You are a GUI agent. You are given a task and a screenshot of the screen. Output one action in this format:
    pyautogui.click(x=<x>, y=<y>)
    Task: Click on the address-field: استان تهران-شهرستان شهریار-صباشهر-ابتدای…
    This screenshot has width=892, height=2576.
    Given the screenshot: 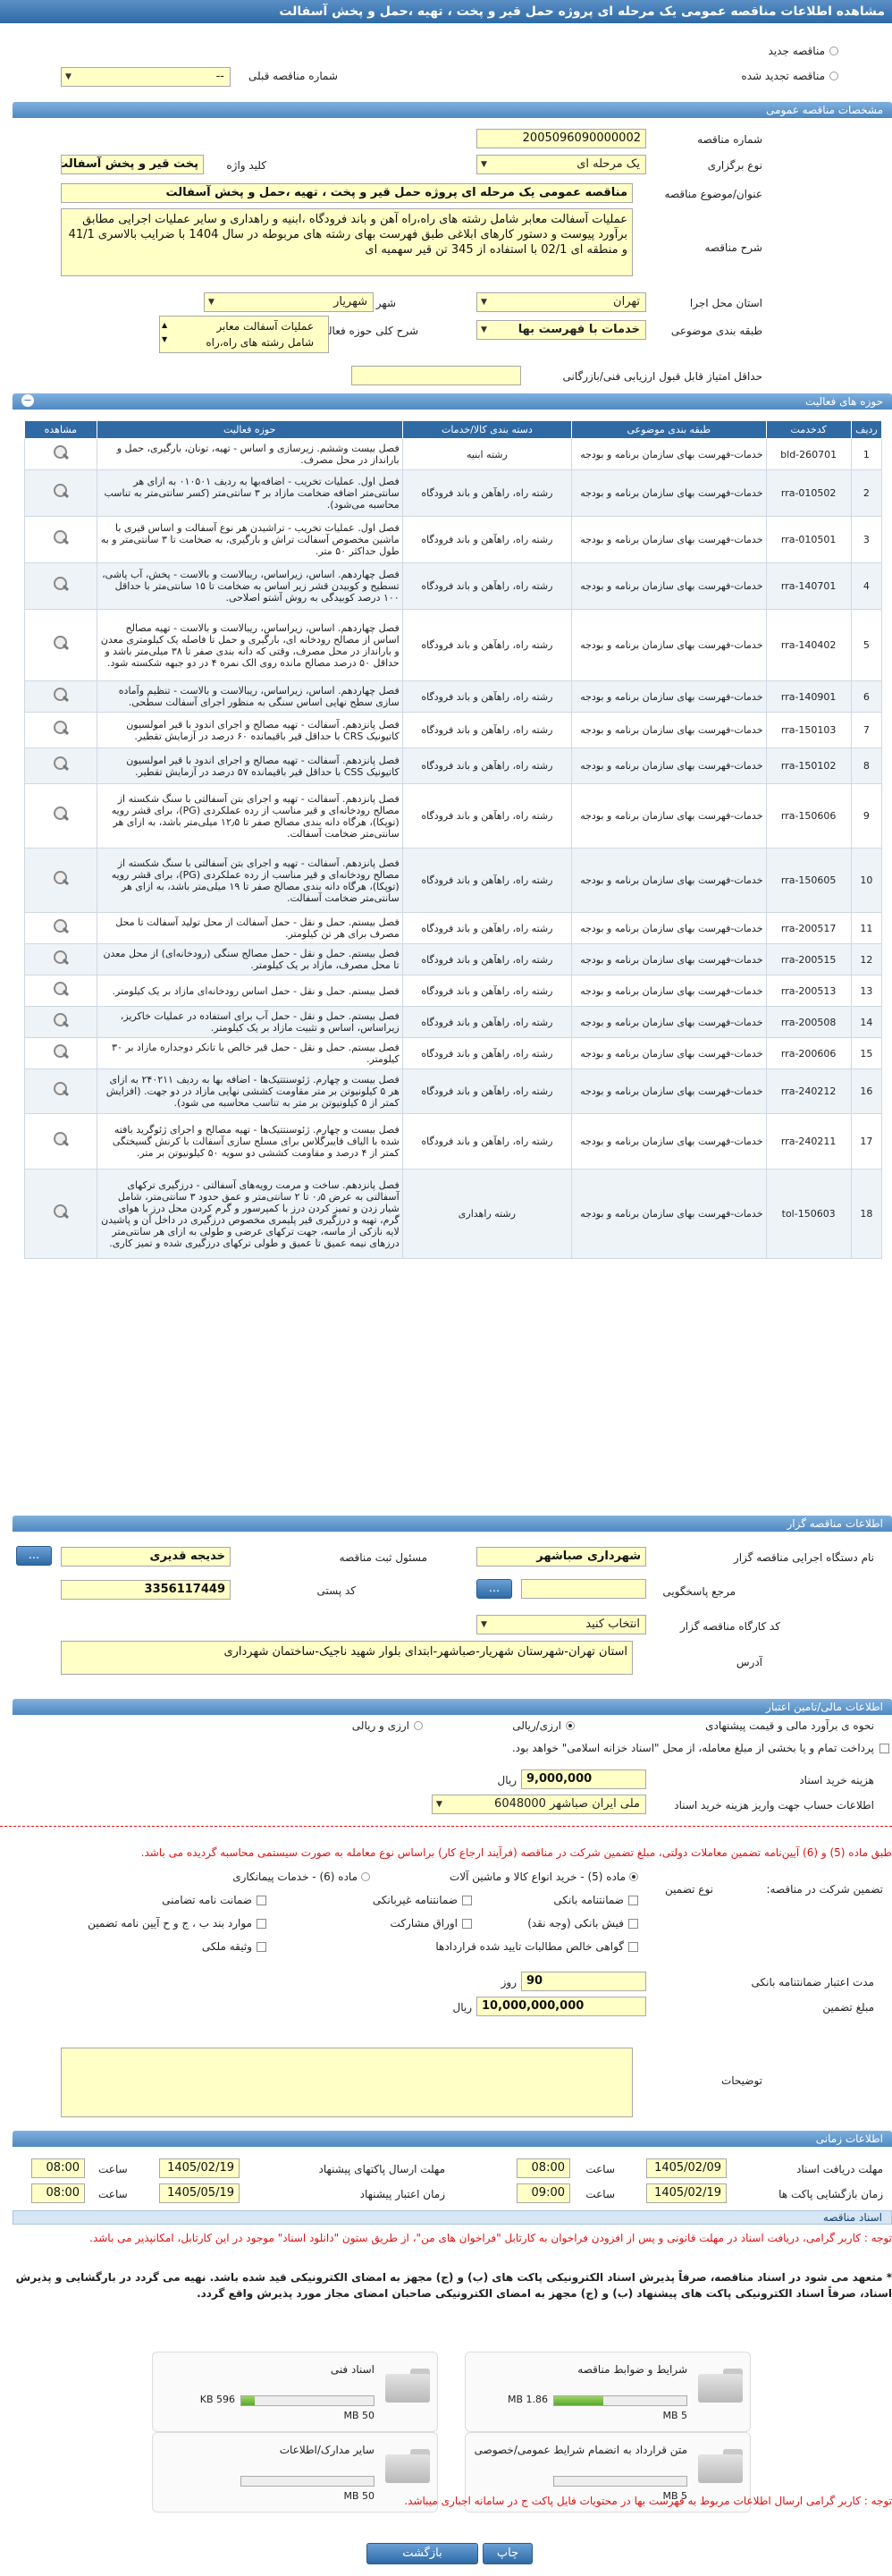 What is the action you would take?
    pyautogui.click(x=347, y=1658)
    